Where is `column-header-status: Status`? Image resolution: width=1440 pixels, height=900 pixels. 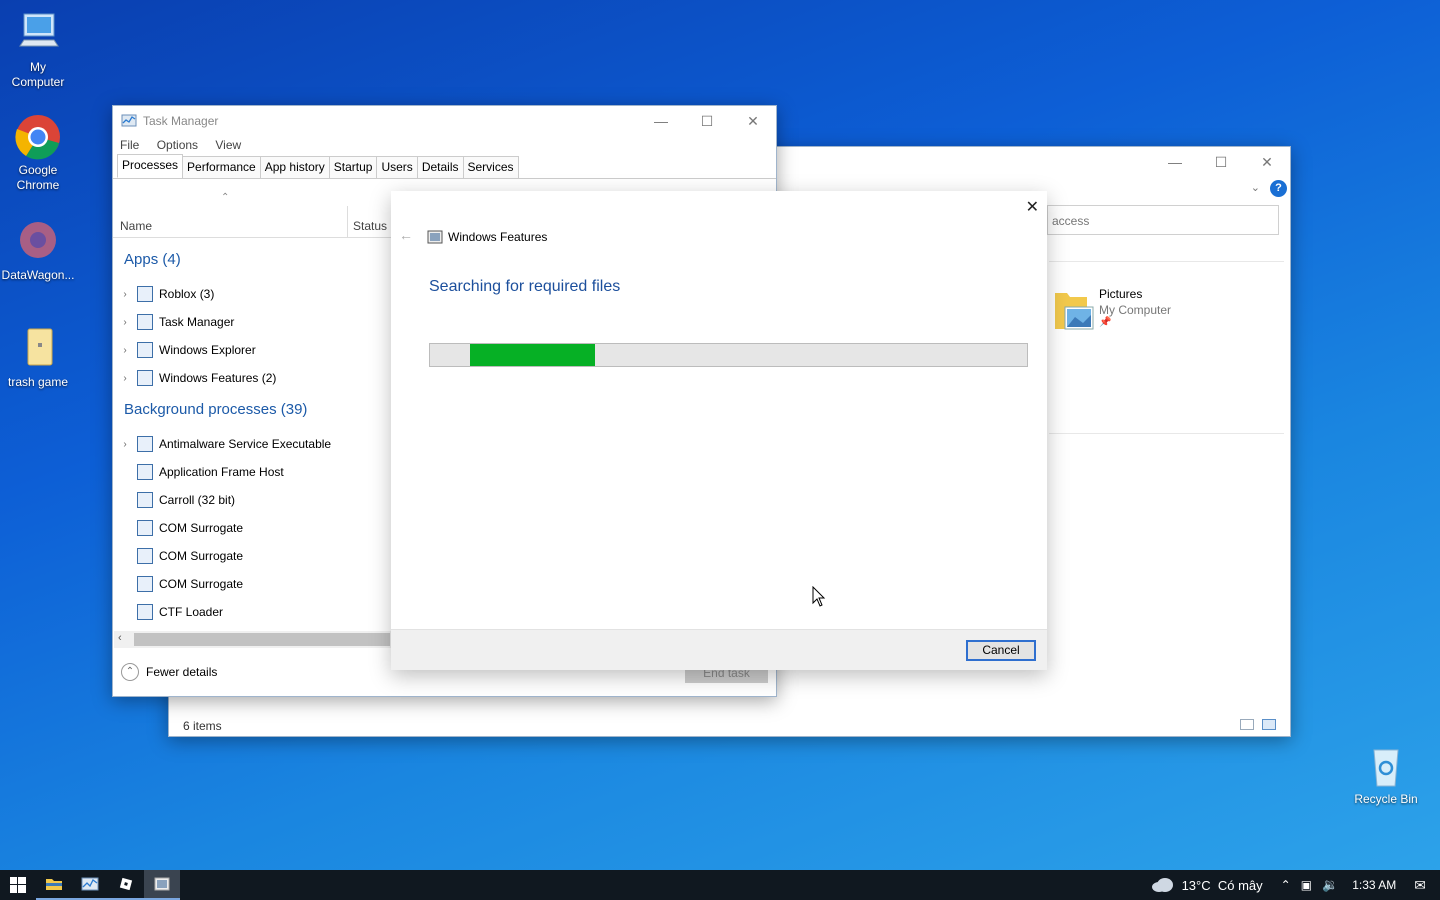 column-header-status: Status is located at coordinates (370, 226).